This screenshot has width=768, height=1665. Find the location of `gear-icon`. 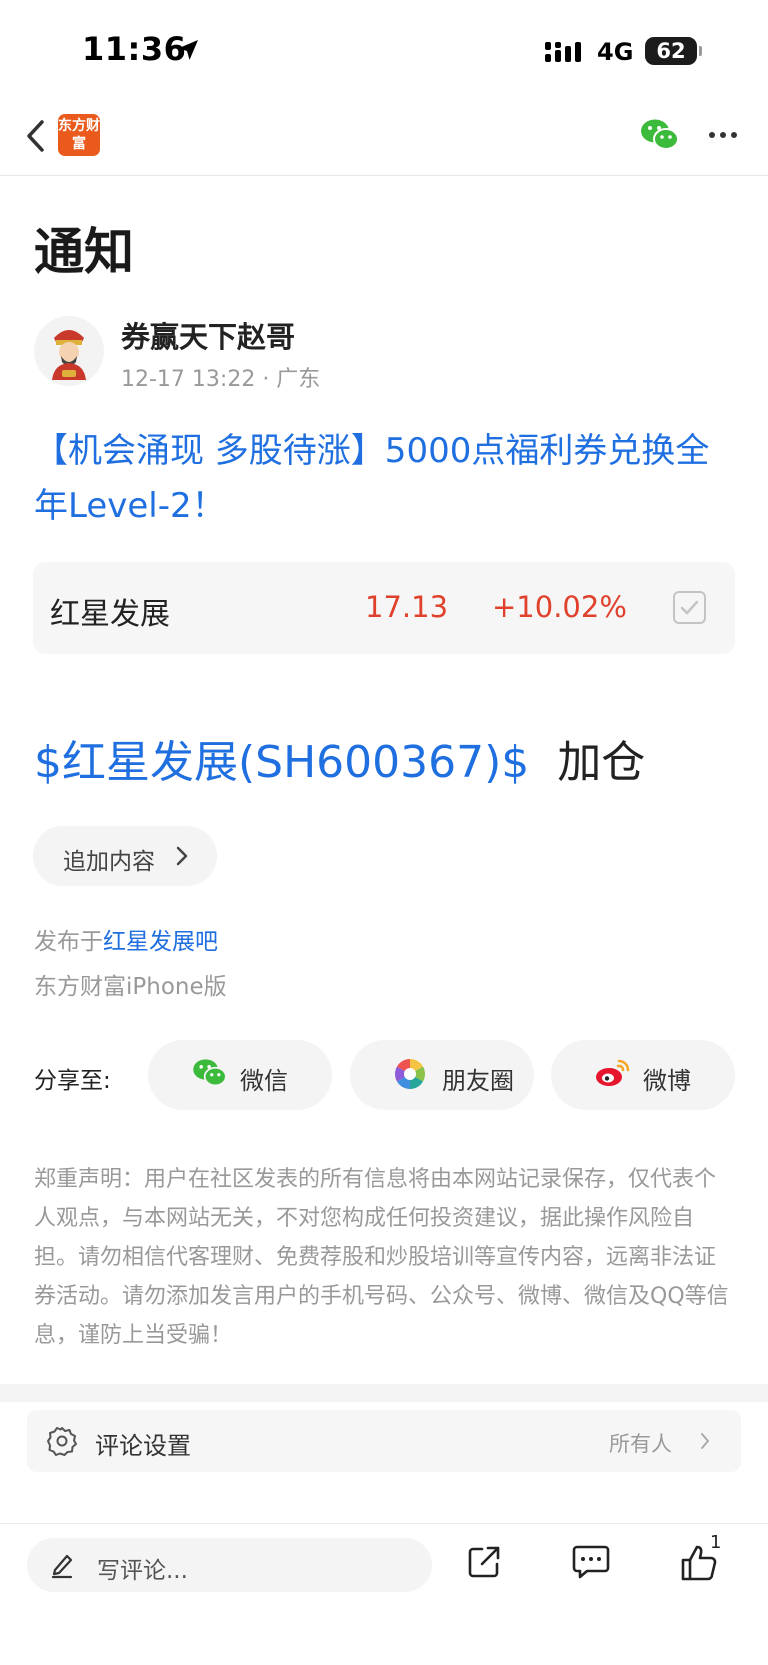

gear-icon is located at coordinates (62, 1441).